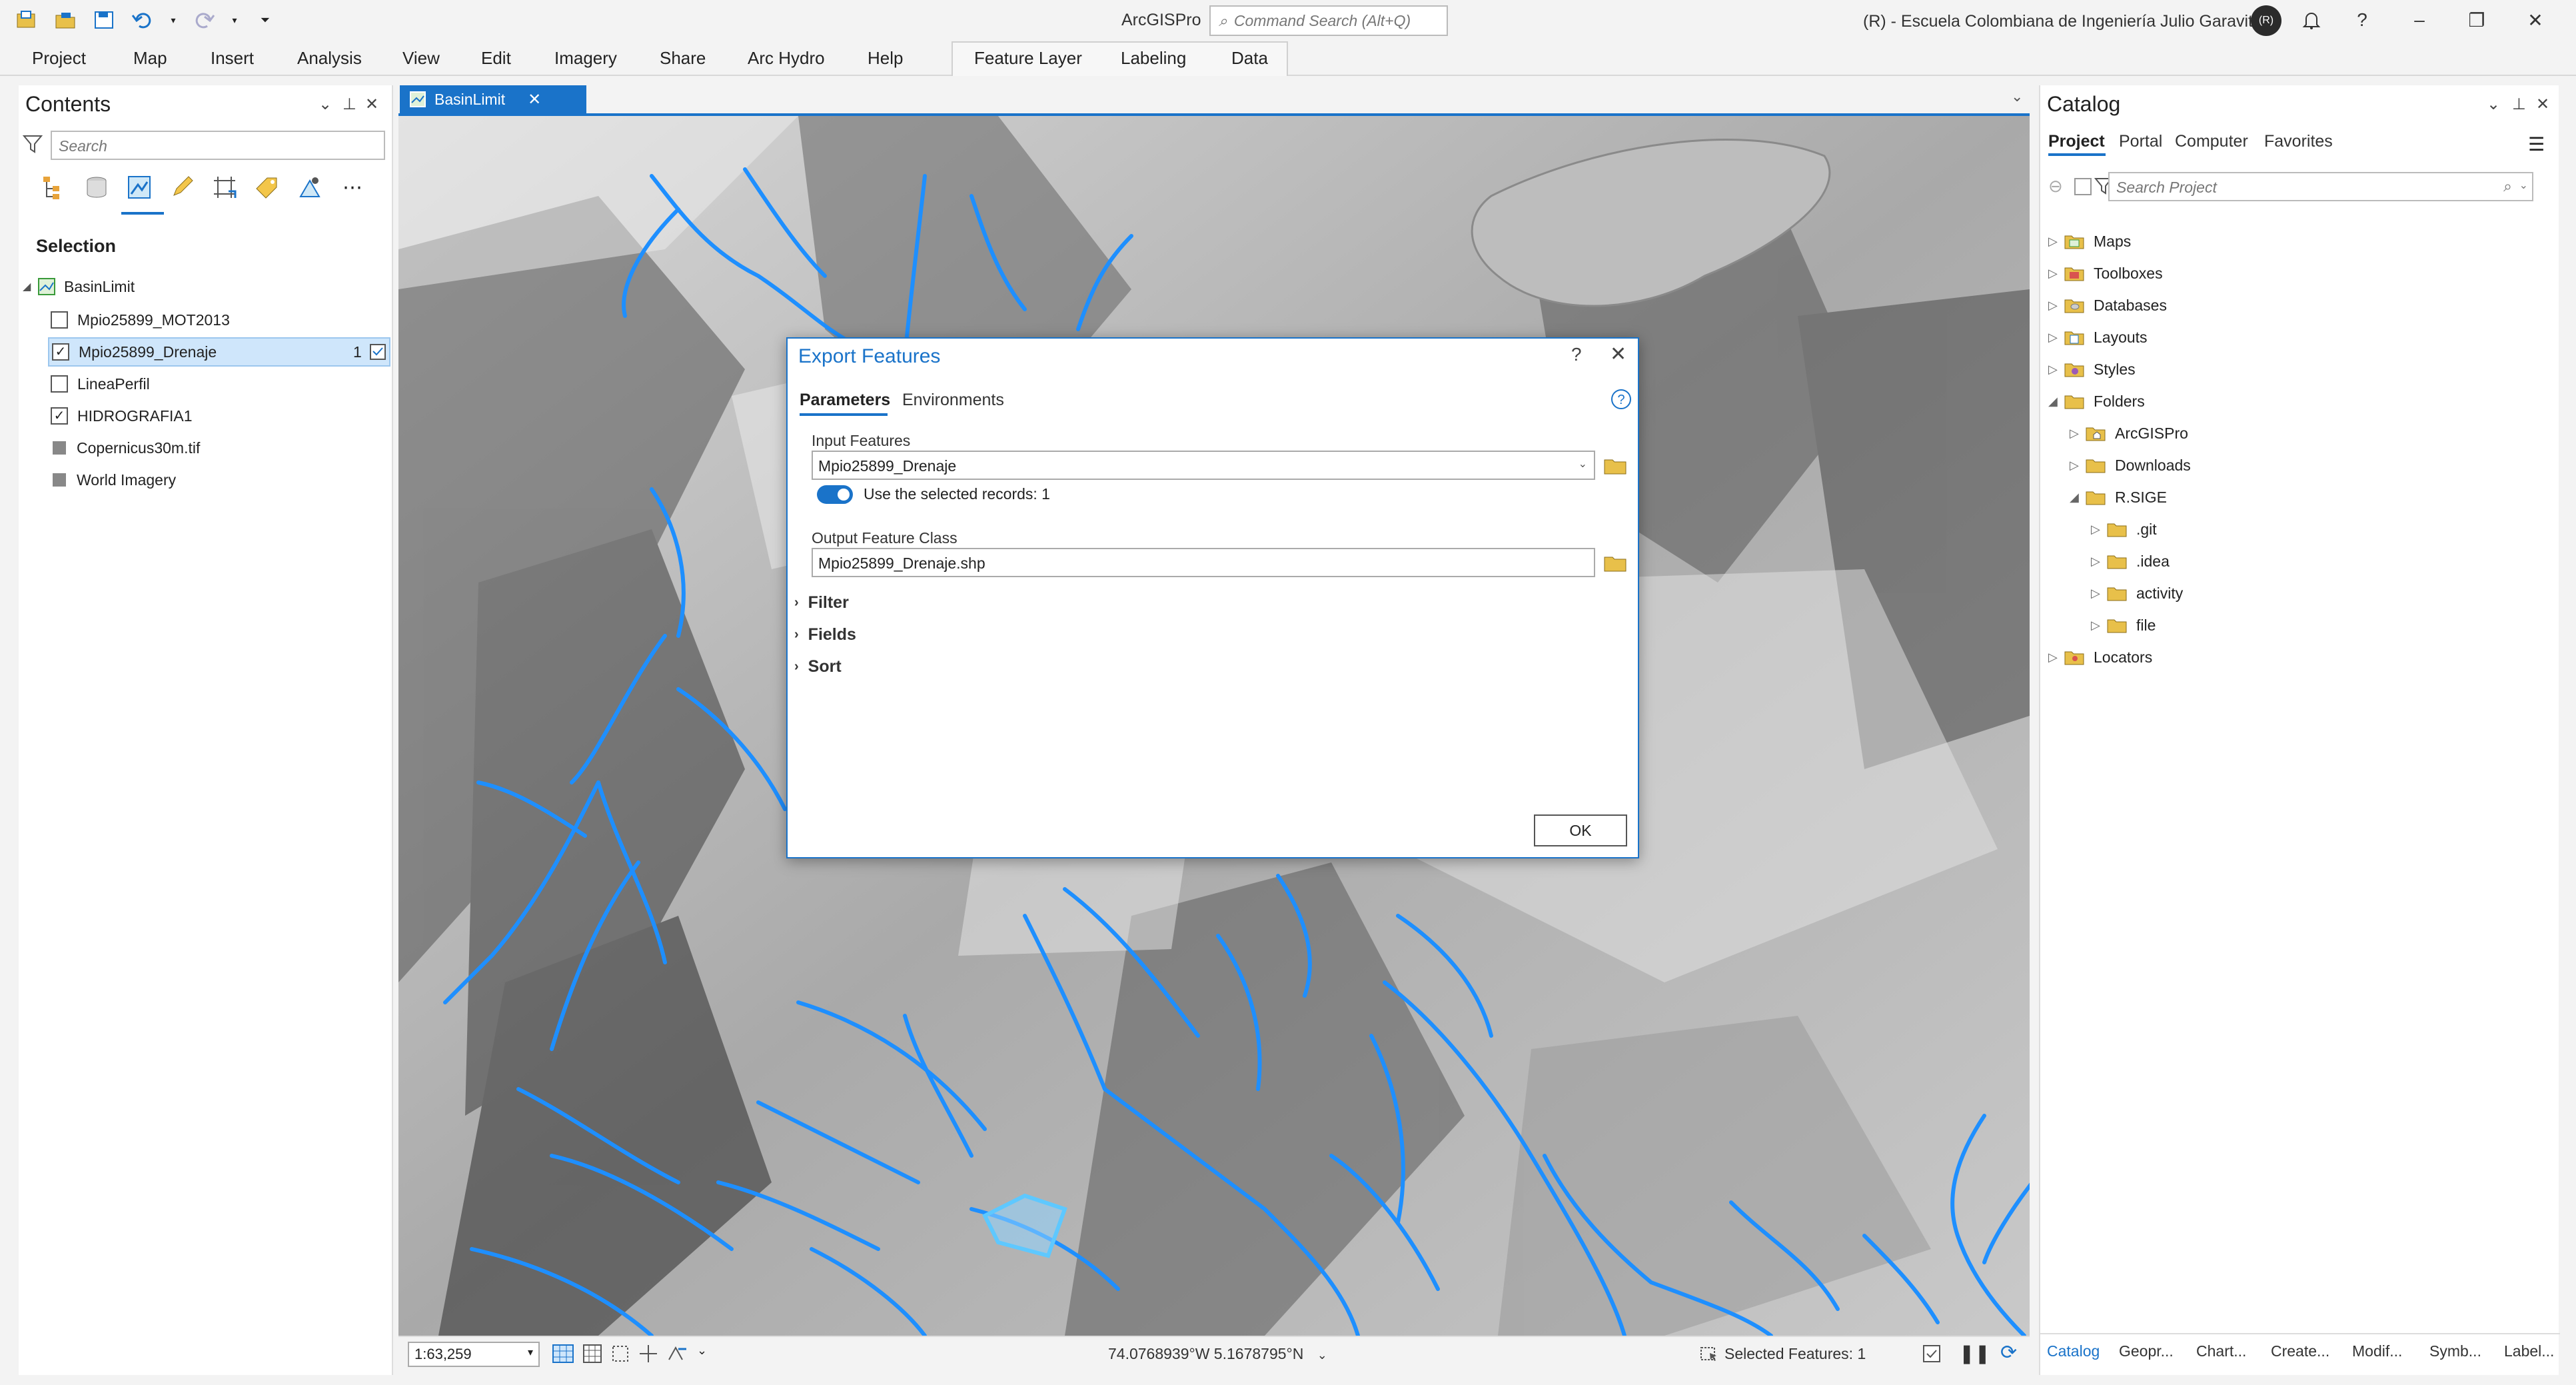  I want to click on layer-row: Copernicus30m.tif, so click(126, 448).